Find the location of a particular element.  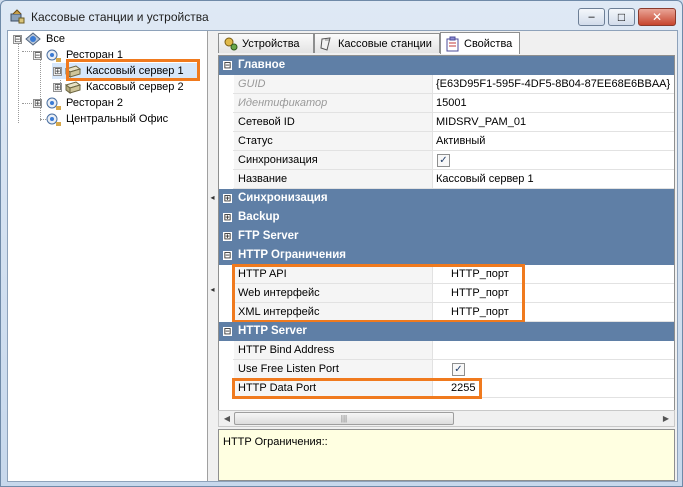

section-ftp-server: ⊞ FTP Server is located at coordinates (446, 236).